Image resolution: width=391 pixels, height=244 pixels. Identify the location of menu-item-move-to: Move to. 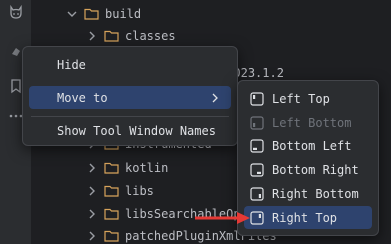
(130, 97).